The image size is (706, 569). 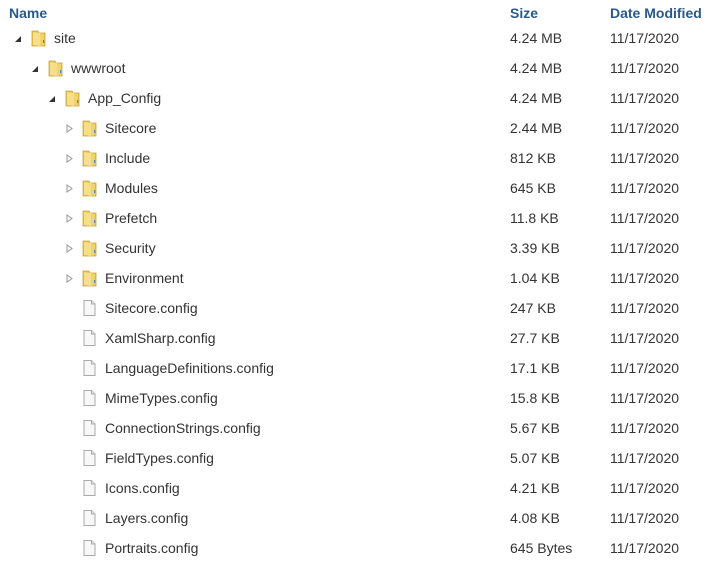 What do you see at coordinates (536, 128) in the screenshot?
I see `item-size: 2.44 MB` at bounding box center [536, 128].